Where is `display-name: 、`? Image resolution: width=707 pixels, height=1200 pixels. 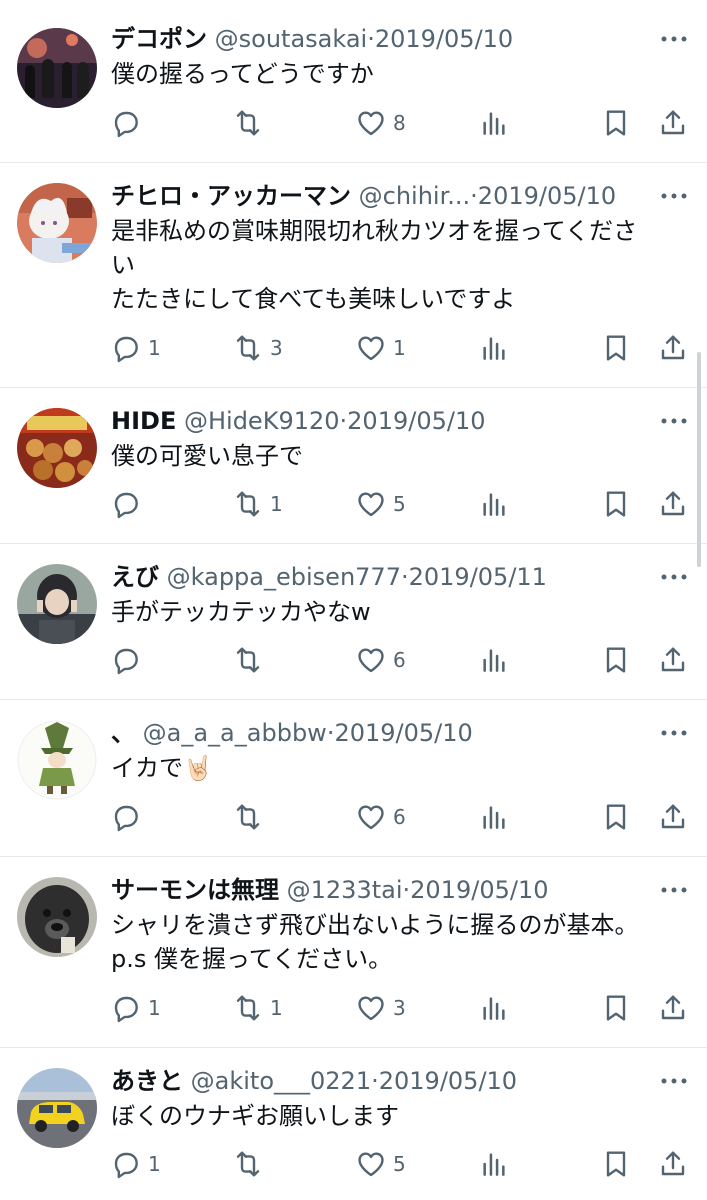
display-name: 、 is located at coordinates (123, 733).